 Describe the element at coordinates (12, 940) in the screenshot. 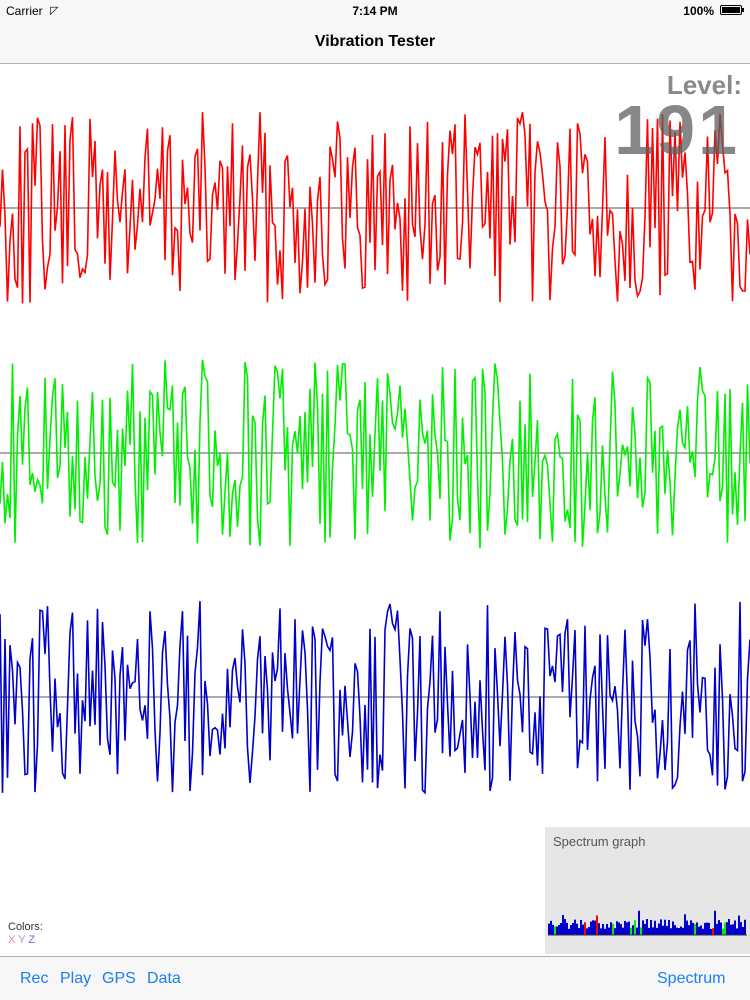

I see `legend-x: X` at that location.